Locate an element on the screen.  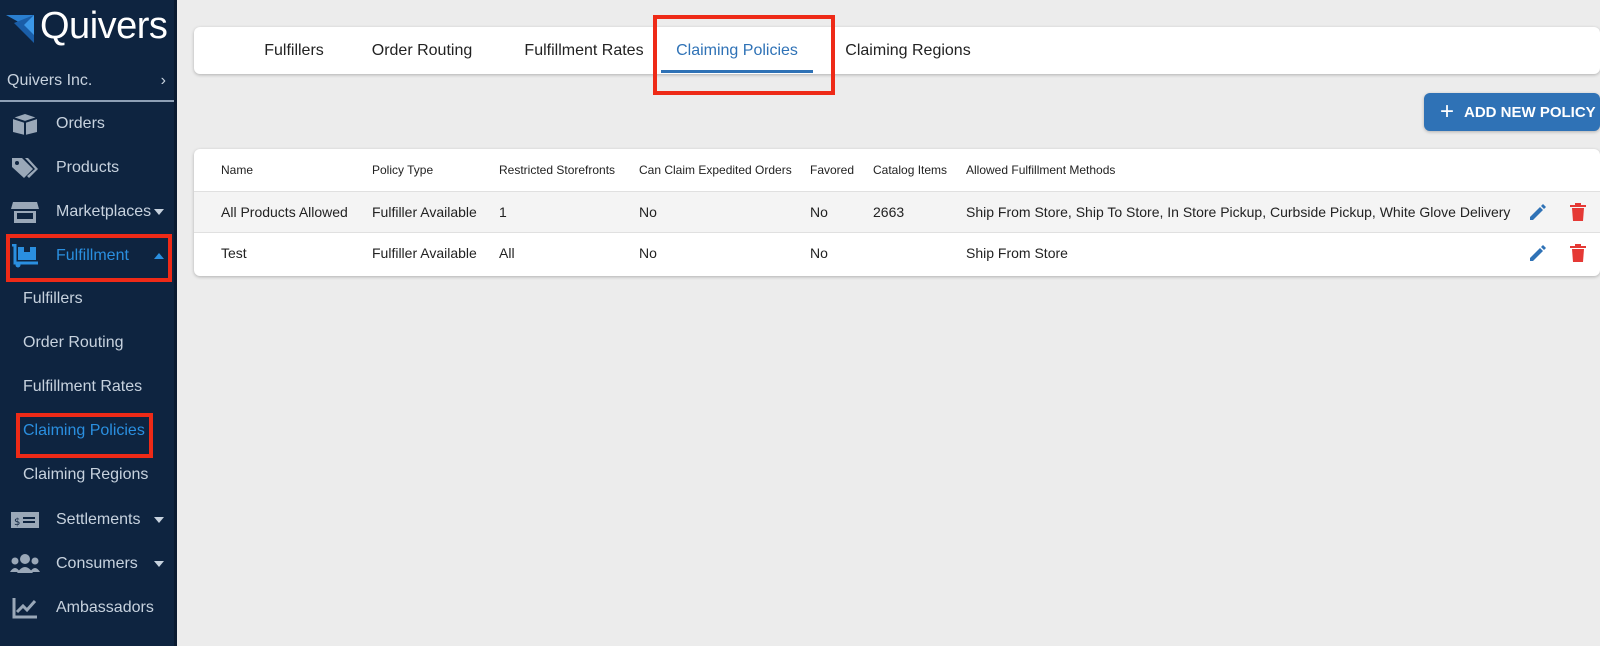
quivers-logo-icon is located at coordinates (21, 26).